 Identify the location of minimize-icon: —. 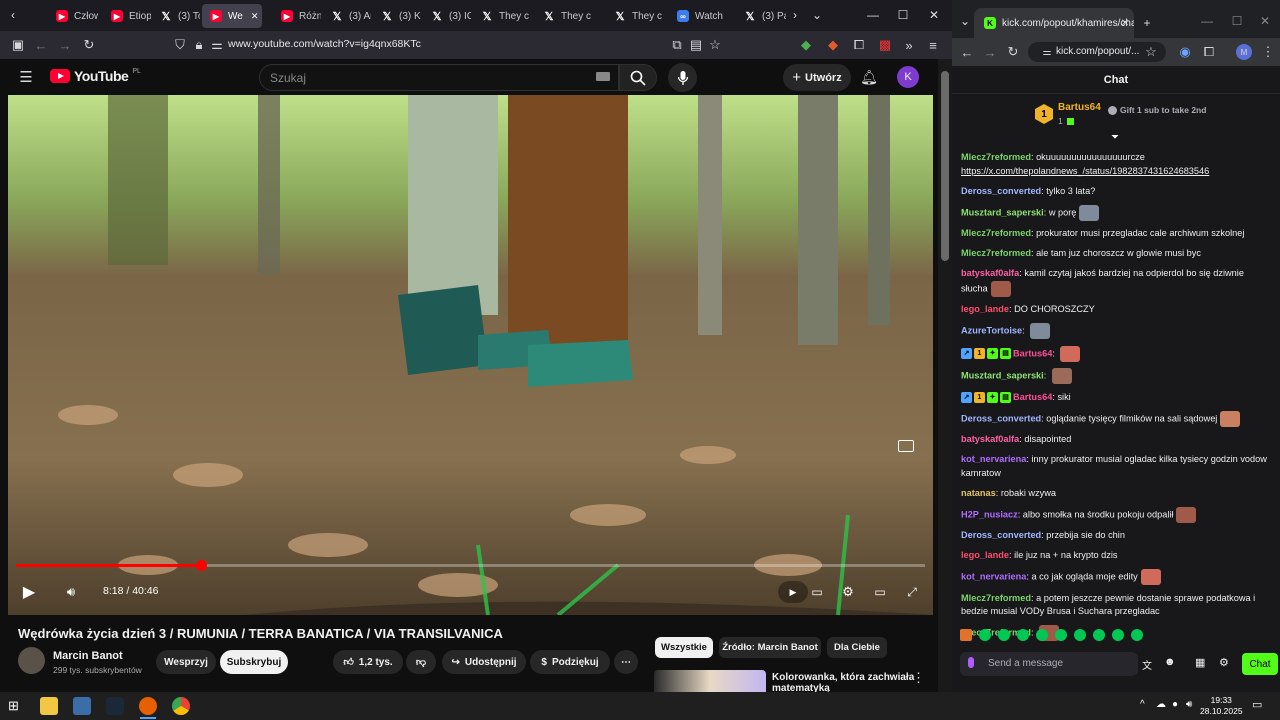
(873, 15).